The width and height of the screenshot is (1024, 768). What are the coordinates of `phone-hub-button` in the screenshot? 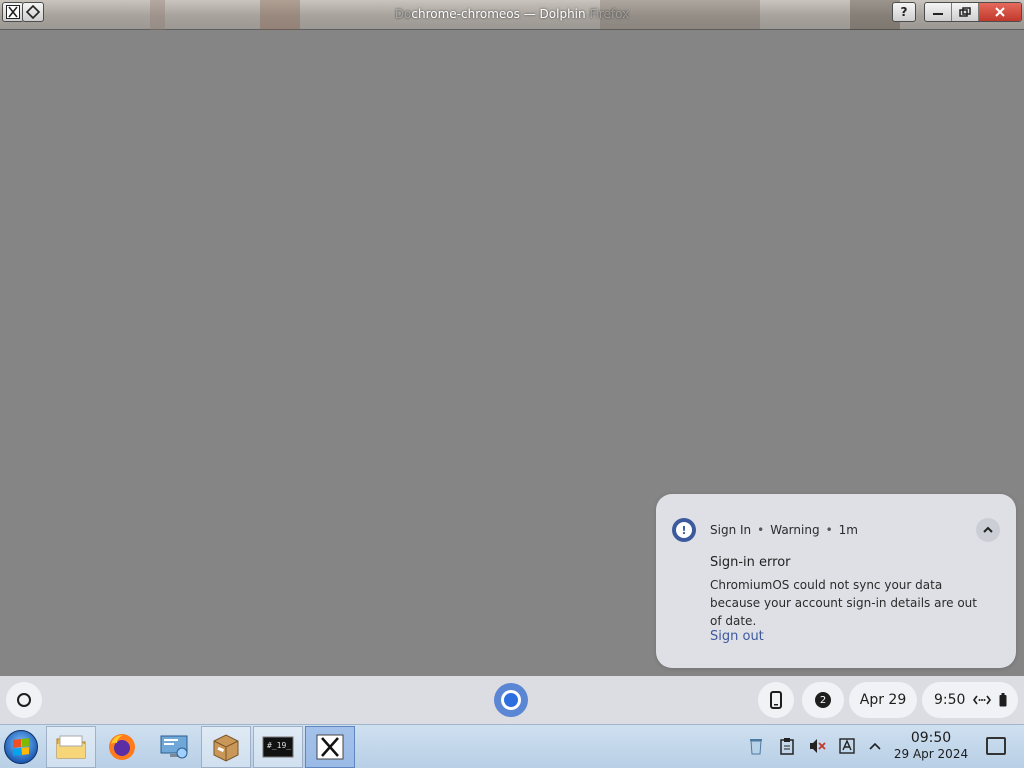 It's located at (776, 700).